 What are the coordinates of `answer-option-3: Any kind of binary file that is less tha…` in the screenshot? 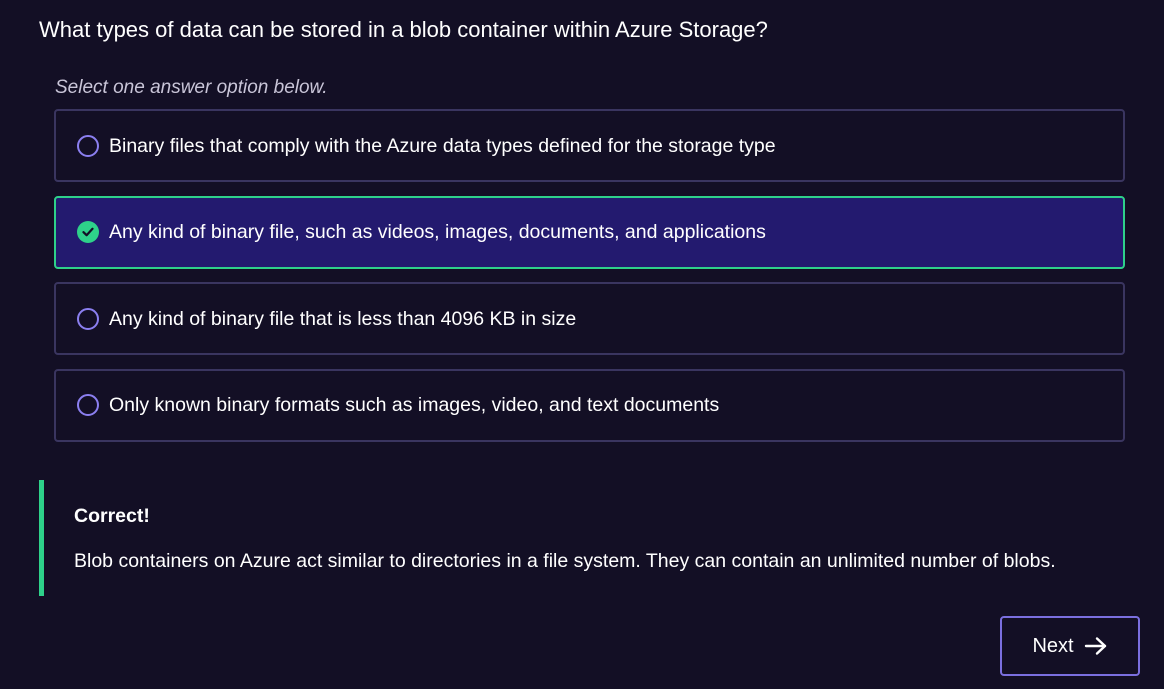 It's located at (589, 318).